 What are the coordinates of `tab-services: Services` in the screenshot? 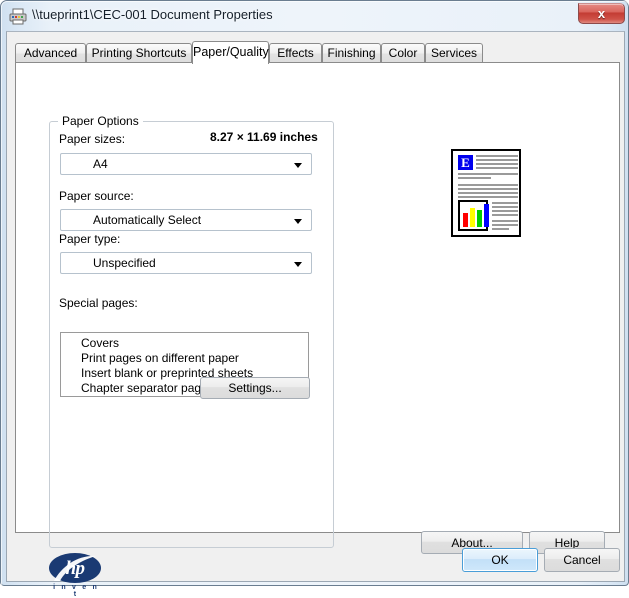 It's located at (454, 53).